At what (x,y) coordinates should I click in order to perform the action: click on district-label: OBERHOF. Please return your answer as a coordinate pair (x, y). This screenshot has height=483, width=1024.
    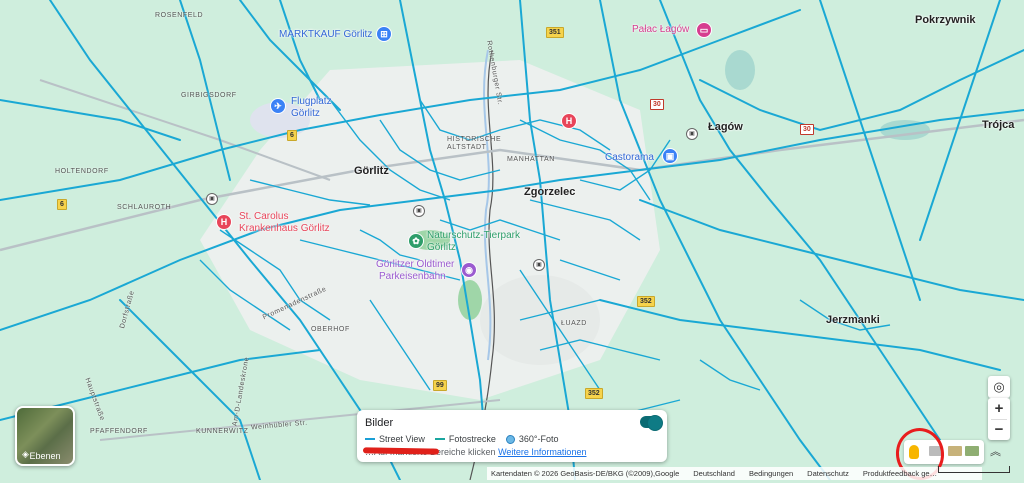
    Looking at the image, I should click on (330, 329).